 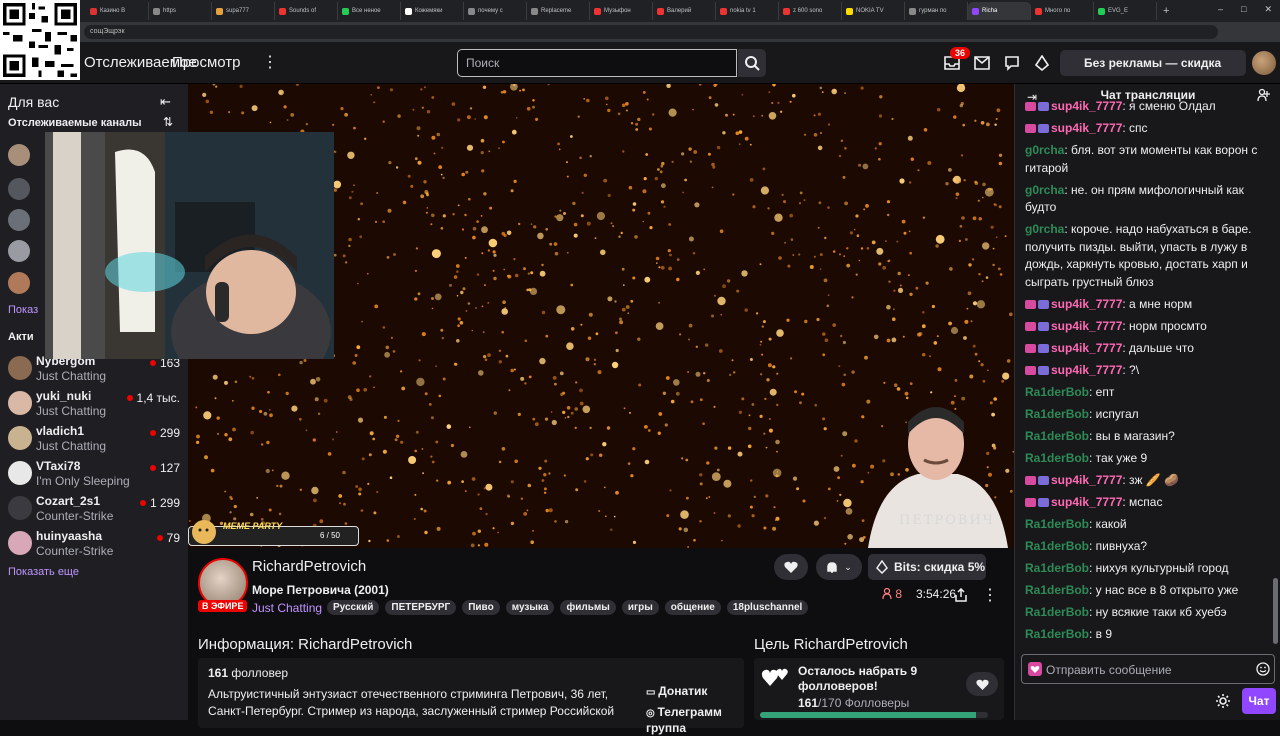 What do you see at coordinates (747, 11) in the screenshot?
I see `browser-tab: nokia tv 1` at bounding box center [747, 11].